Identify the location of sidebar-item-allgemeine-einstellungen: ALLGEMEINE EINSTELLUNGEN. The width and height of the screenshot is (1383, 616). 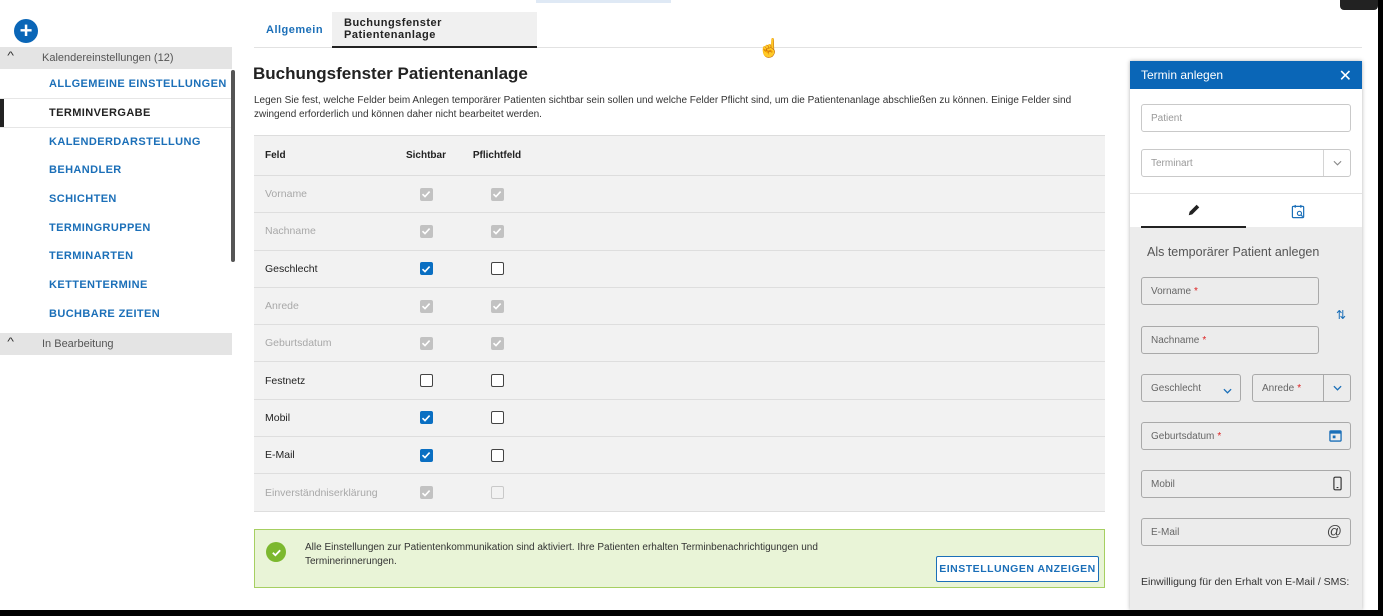
(116, 84).